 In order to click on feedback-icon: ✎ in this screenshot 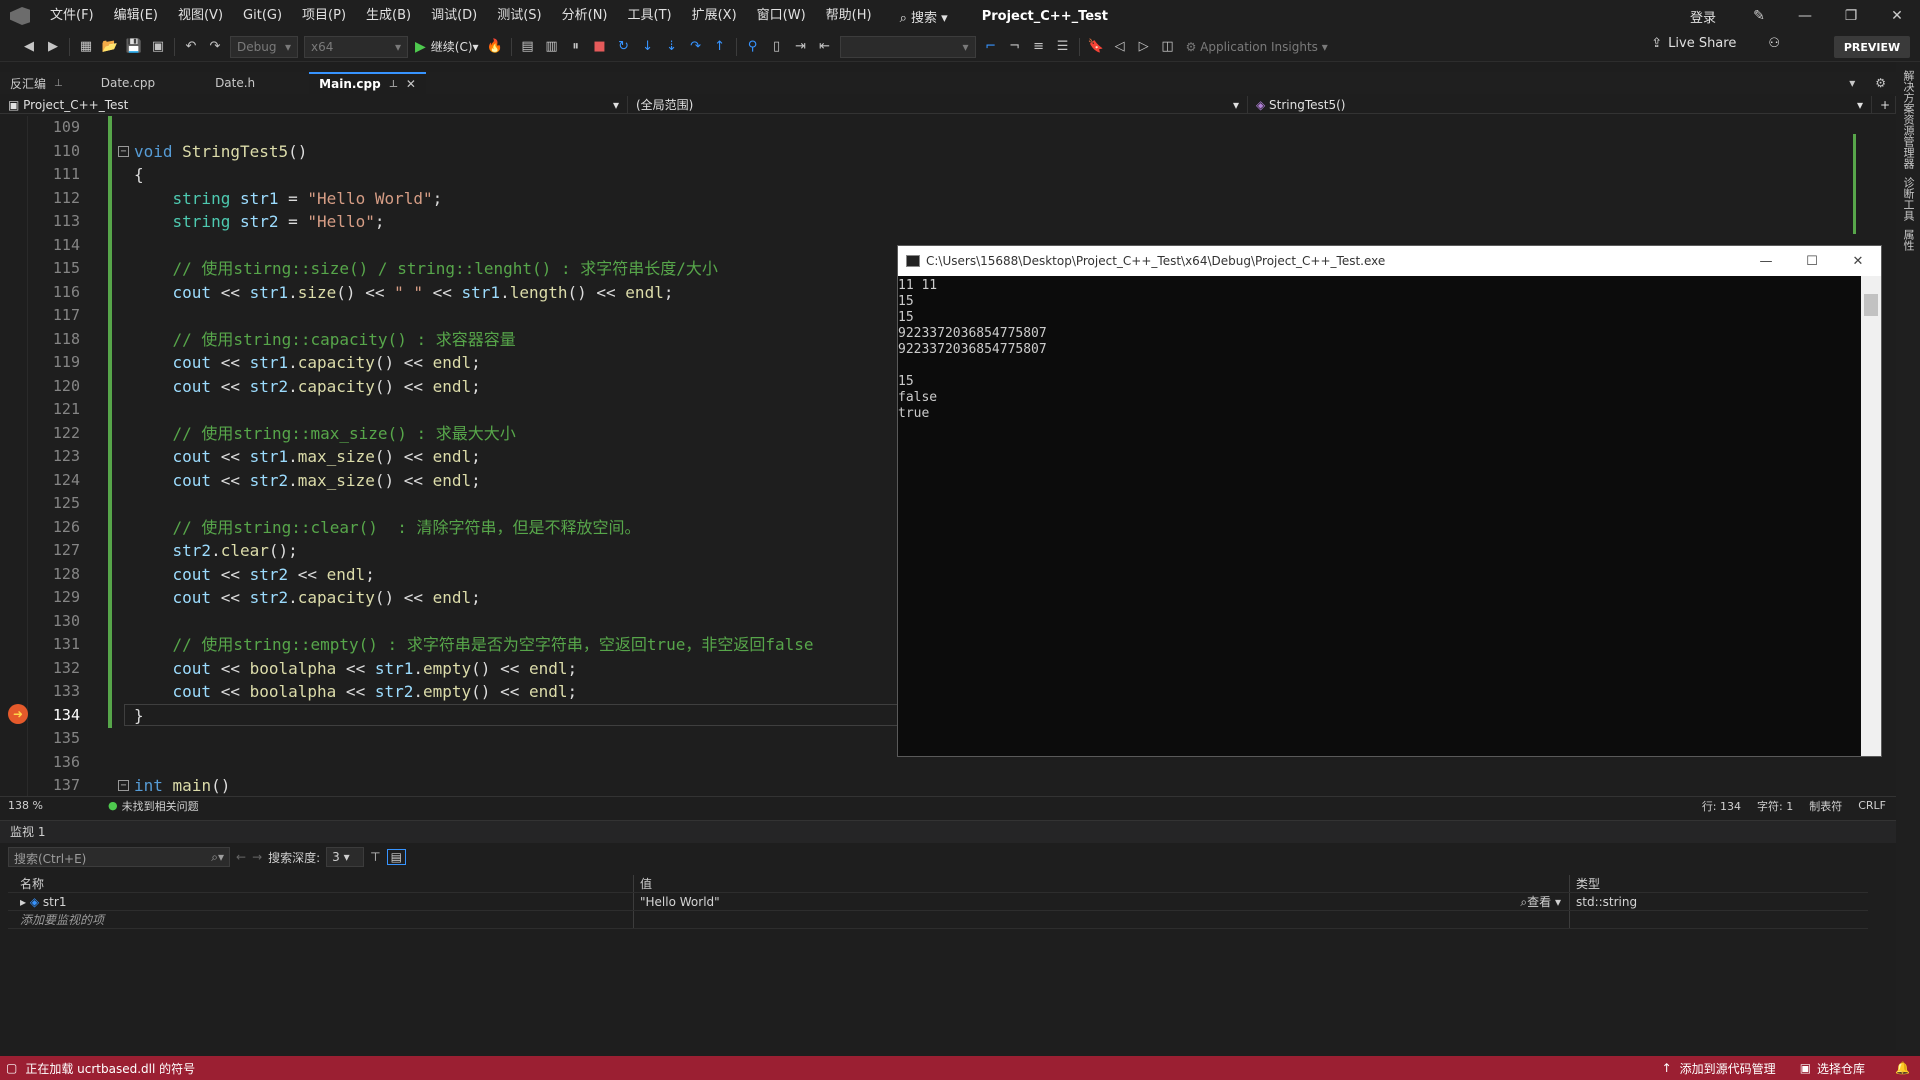, I will do `click(1759, 16)`.